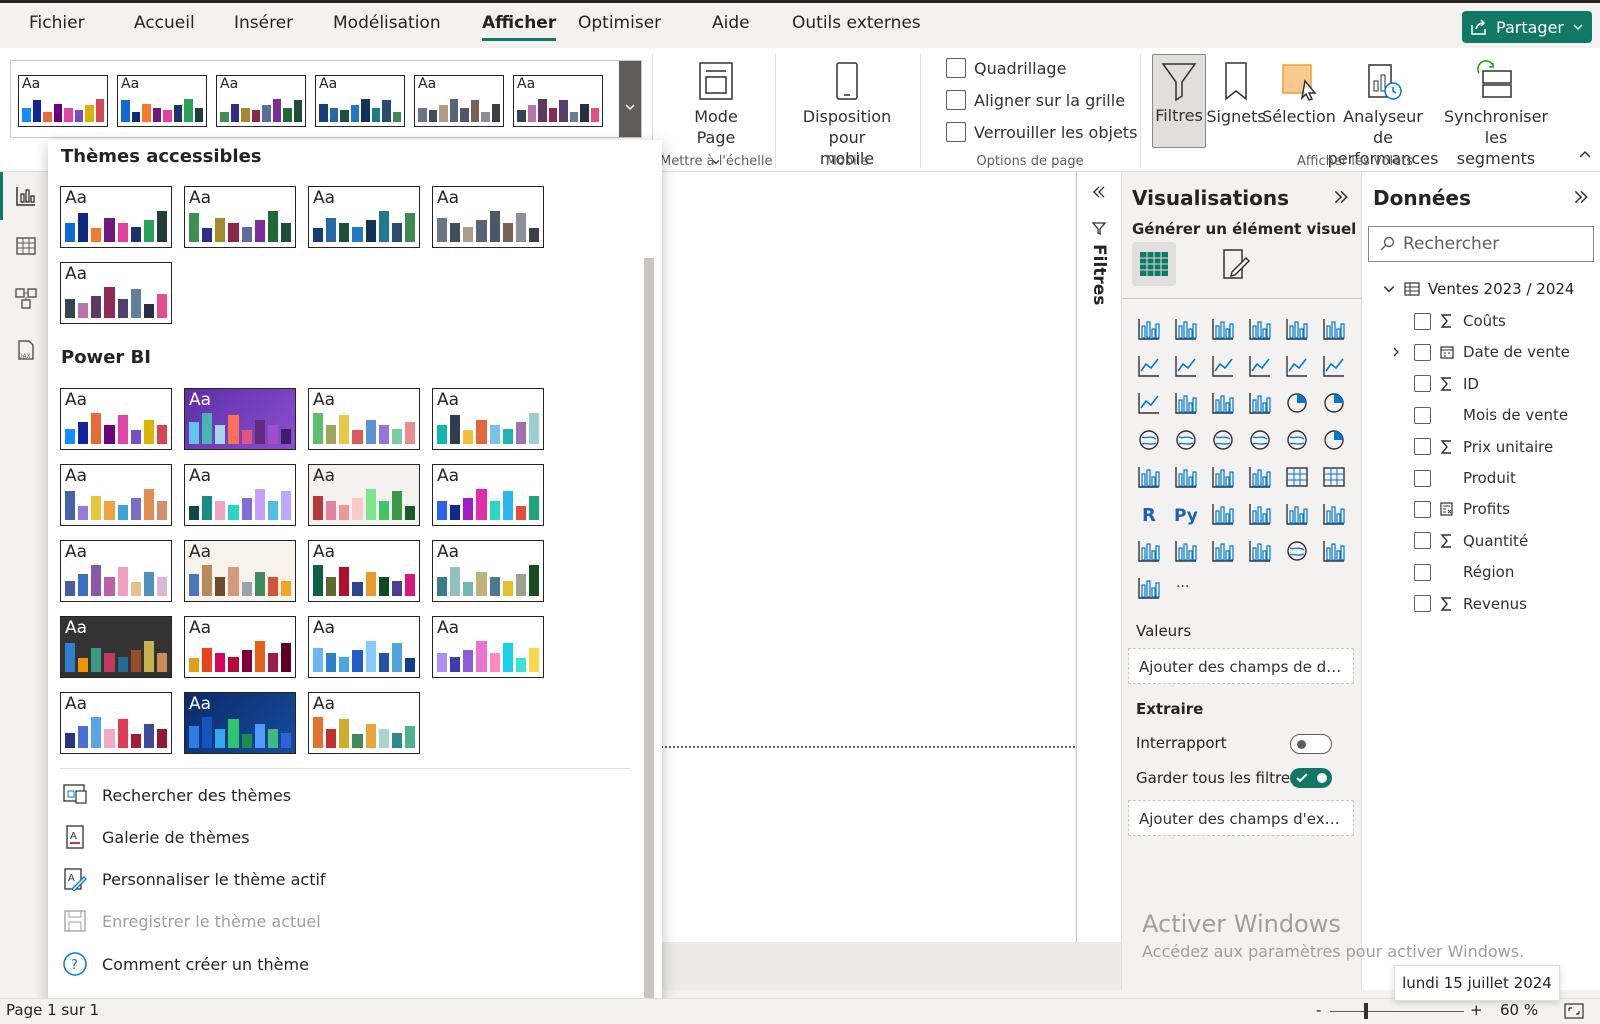 The height and width of the screenshot is (1024, 1600). Describe the element at coordinates (1585, 155) in the screenshot. I see `collapse-ribbon-icon` at that location.